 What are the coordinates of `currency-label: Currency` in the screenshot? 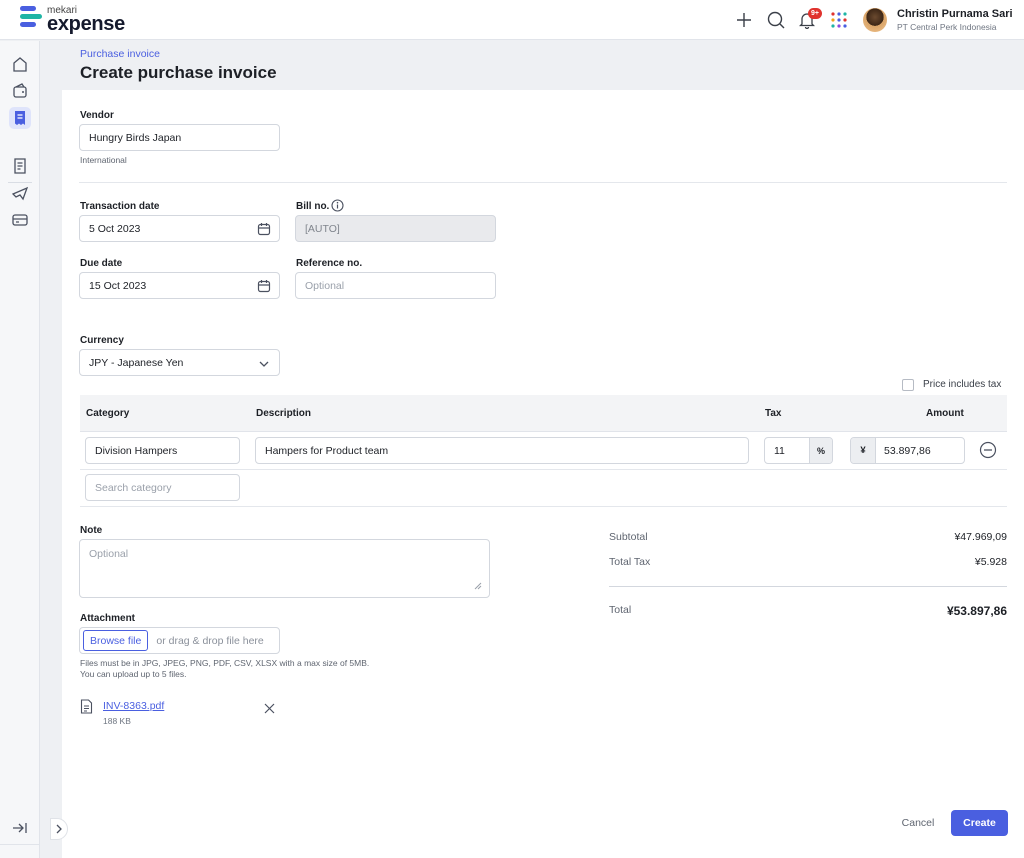 It's located at (102, 340).